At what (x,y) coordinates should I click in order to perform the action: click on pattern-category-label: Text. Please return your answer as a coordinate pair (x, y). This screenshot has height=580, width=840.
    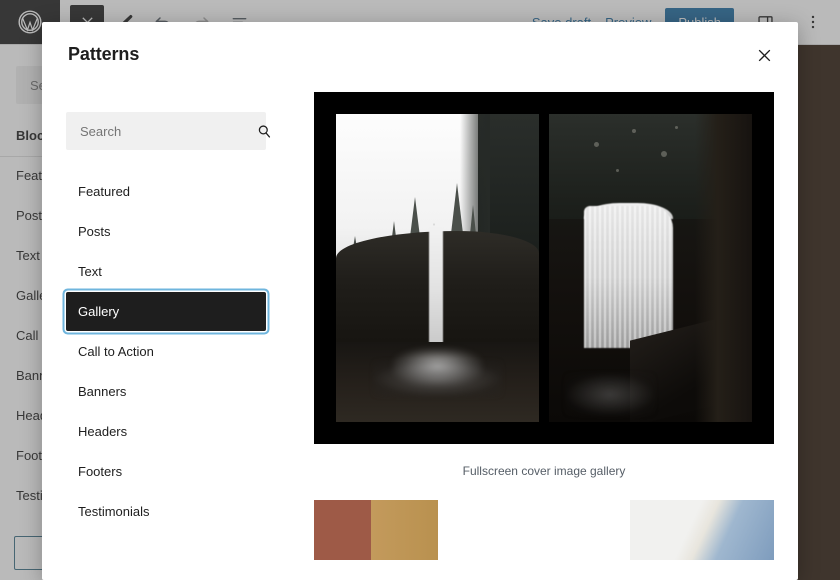
    Looking at the image, I should click on (90, 271).